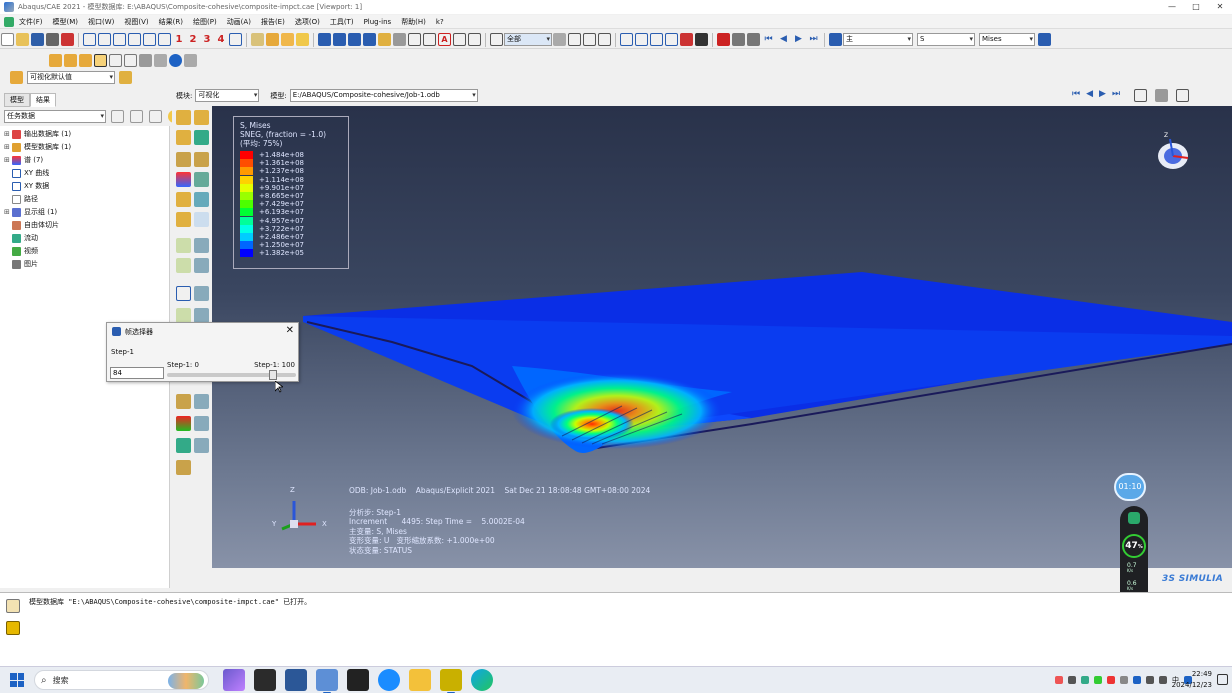 Image resolution: width=1232 pixels, height=693 pixels. What do you see at coordinates (201, 315) in the screenshot?
I see `path-manager-icon` at bounding box center [201, 315].